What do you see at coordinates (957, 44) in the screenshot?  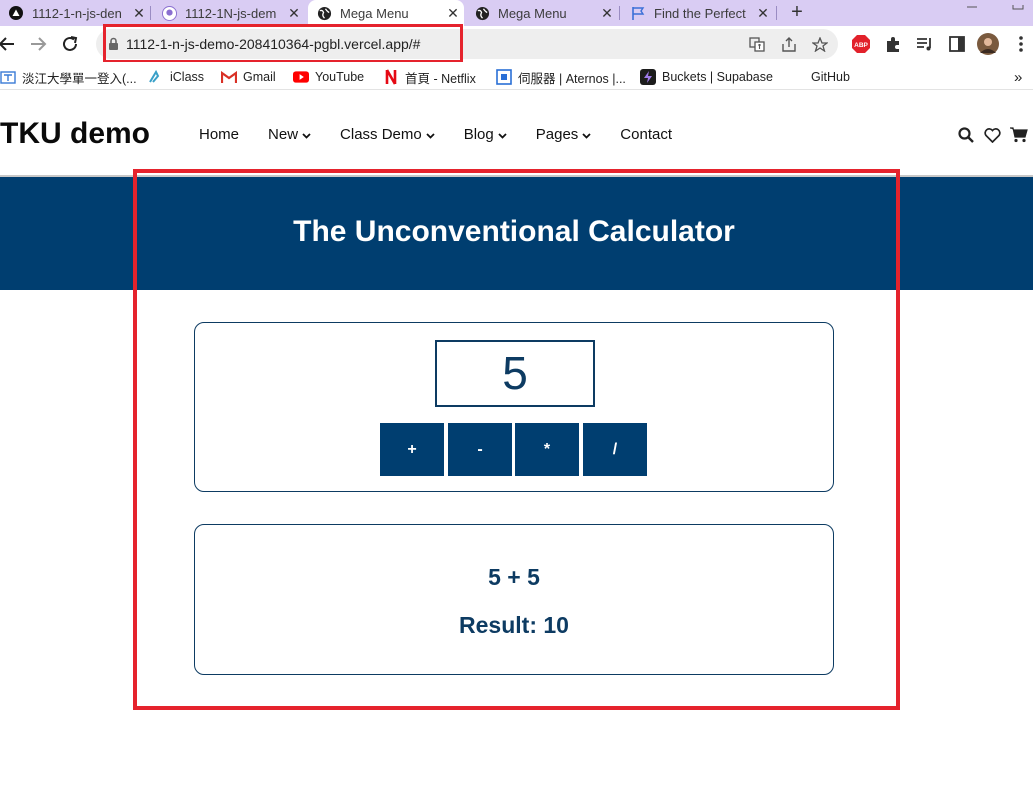 I see `side-panel-icon` at bounding box center [957, 44].